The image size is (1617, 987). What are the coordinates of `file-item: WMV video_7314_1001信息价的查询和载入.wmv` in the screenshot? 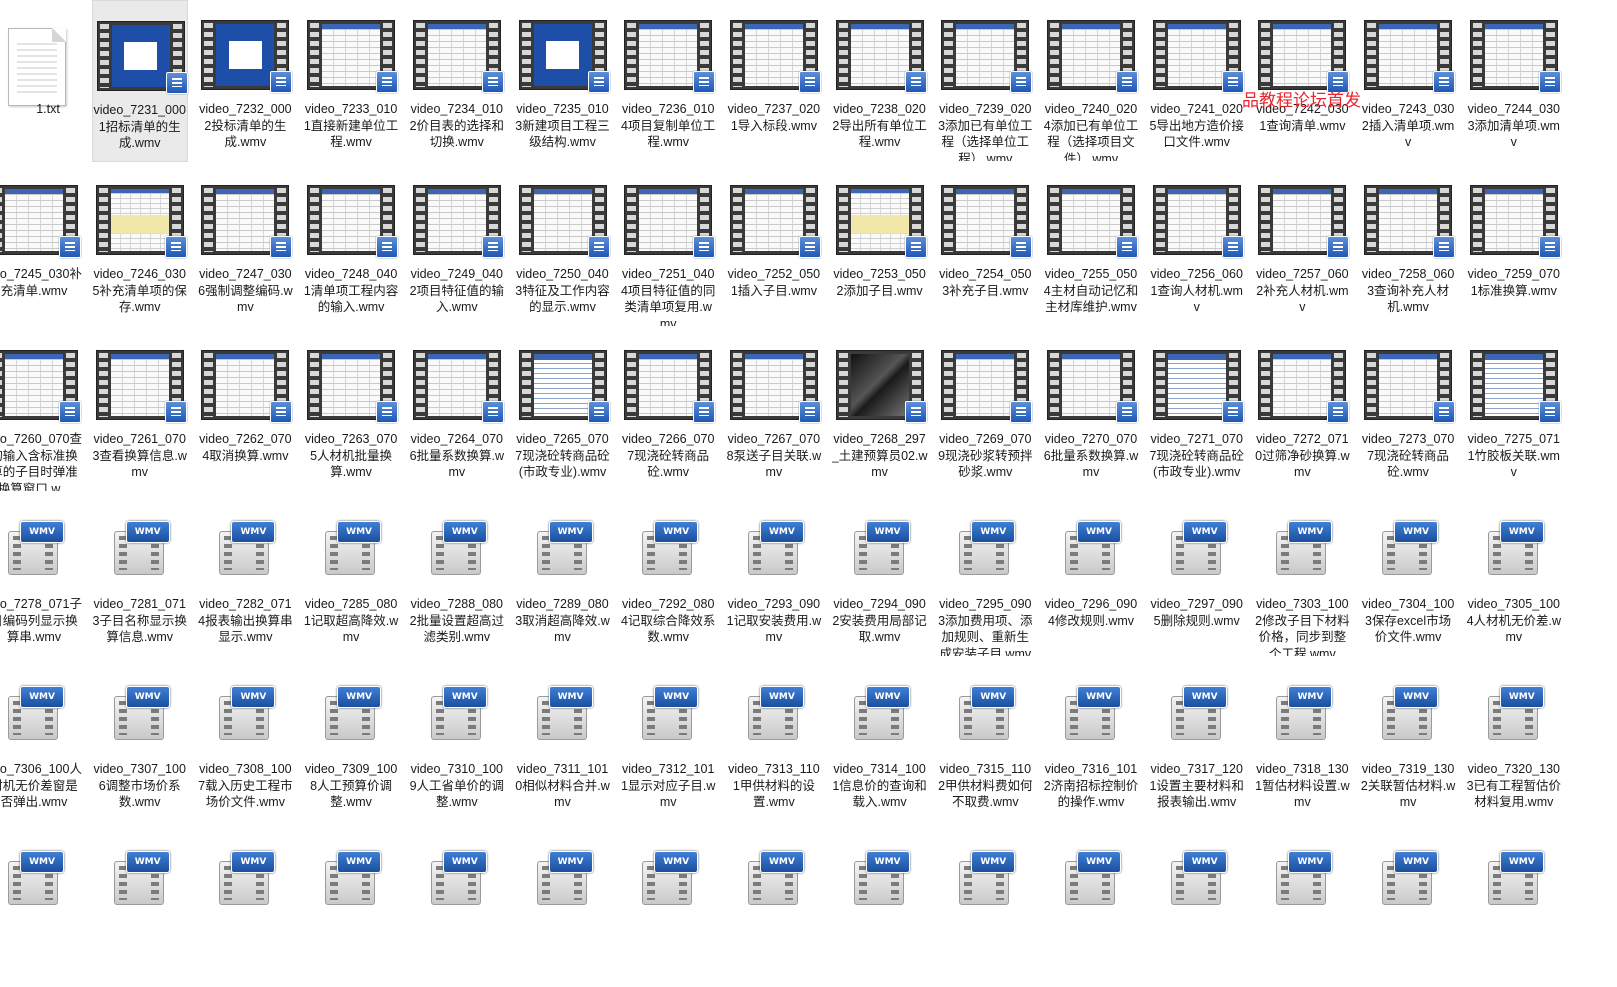 It's located at (880, 741).